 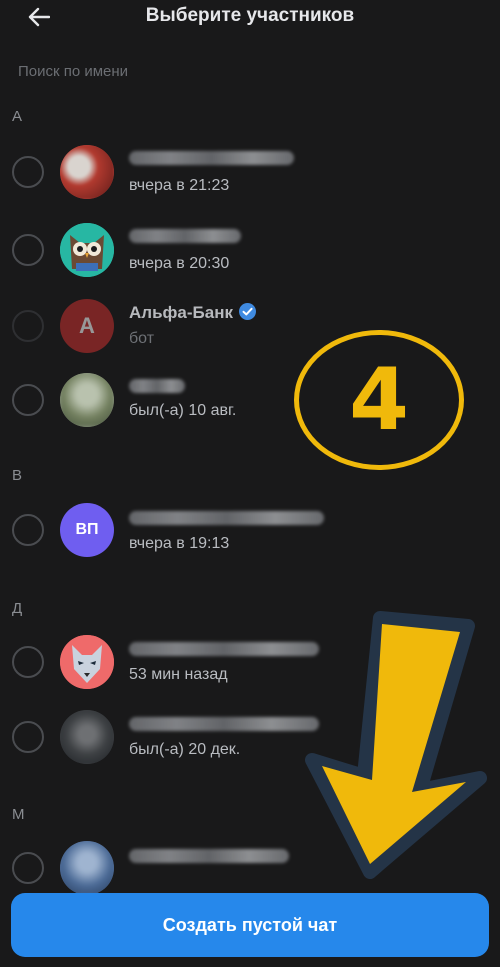 I want to click on contact-row: вчера в 20:30, so click(x=250, y=250).